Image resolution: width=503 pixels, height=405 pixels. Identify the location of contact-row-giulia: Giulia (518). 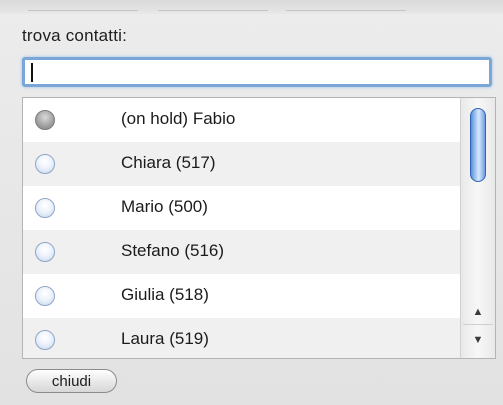
(242, 296).